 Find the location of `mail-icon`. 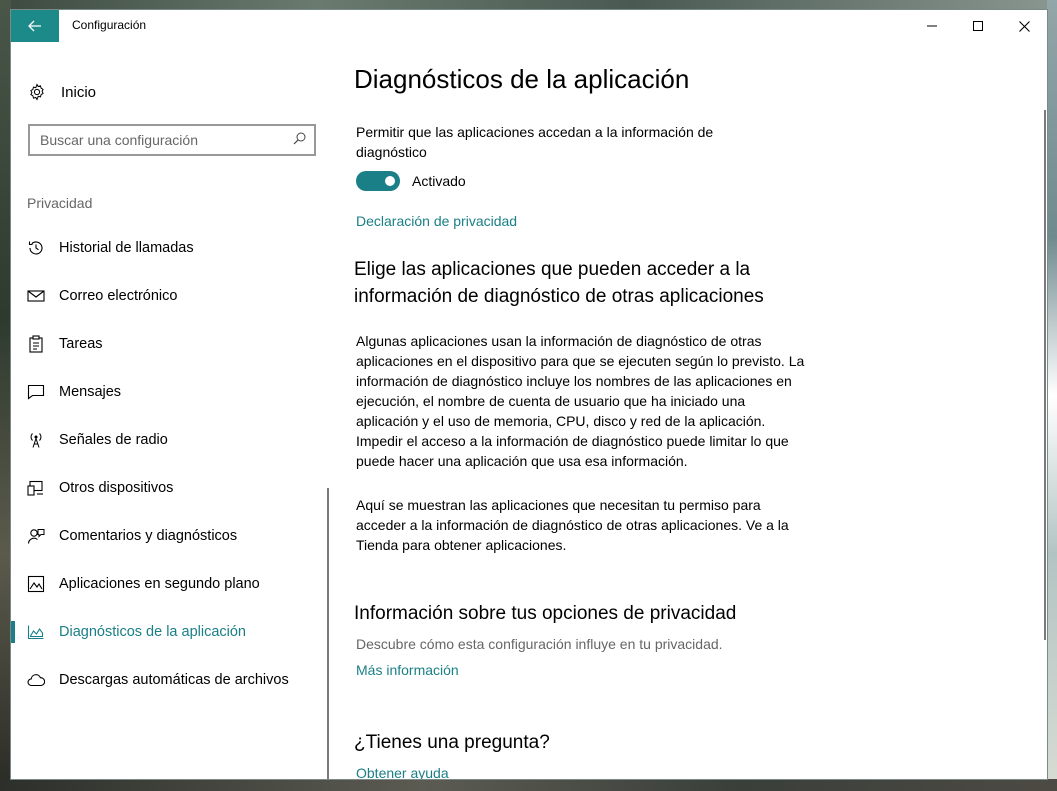

mail-icon is located at coordinates (36, 296).